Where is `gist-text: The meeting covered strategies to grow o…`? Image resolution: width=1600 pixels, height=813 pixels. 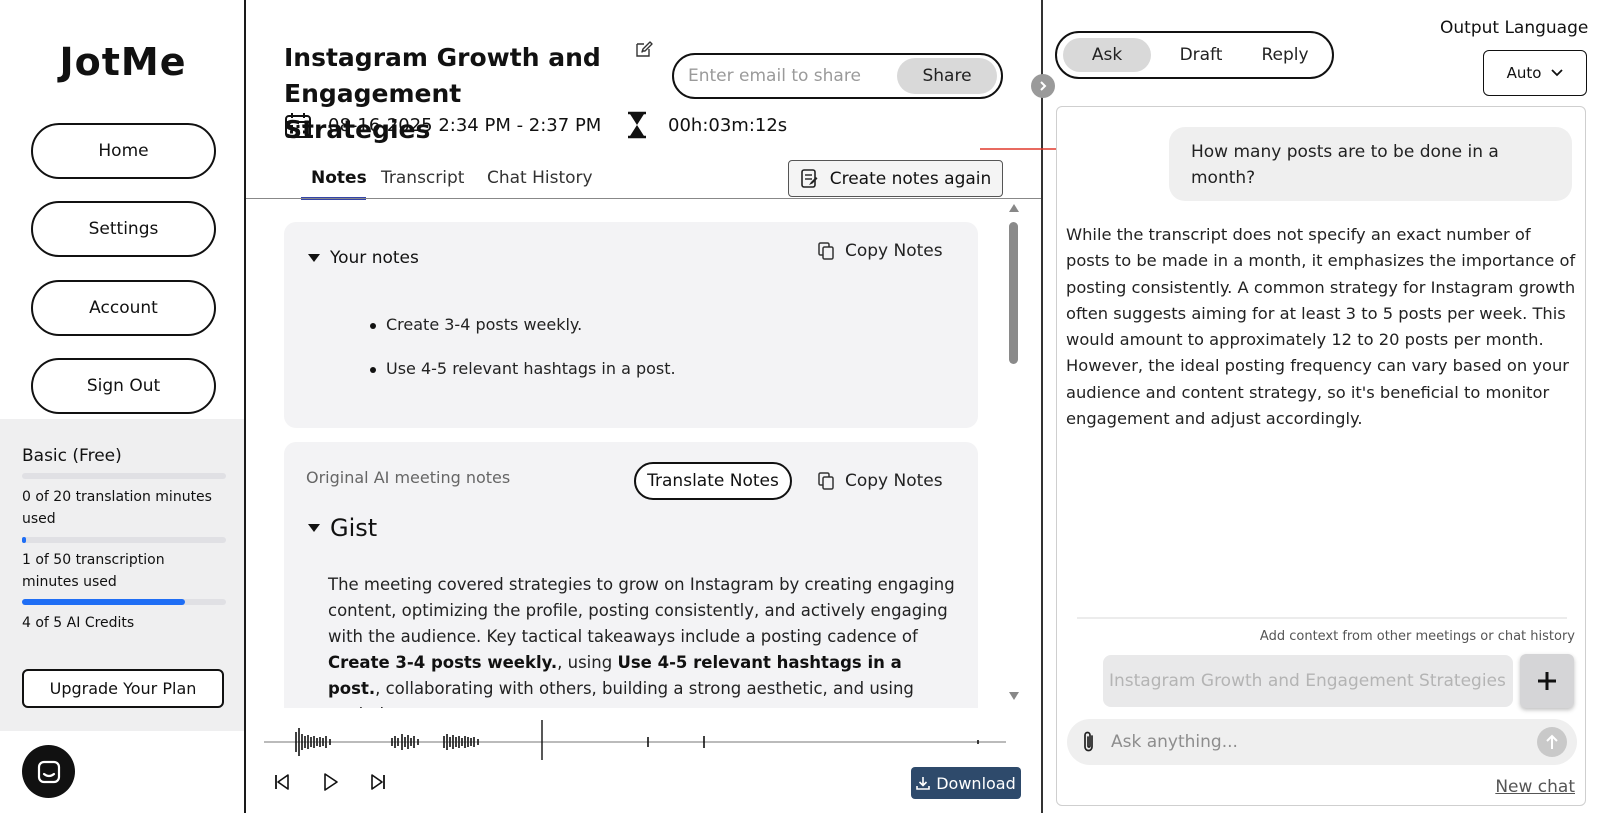
gist-text: The meeting covered strategies to grow o… is located at coordinates (641, 610).